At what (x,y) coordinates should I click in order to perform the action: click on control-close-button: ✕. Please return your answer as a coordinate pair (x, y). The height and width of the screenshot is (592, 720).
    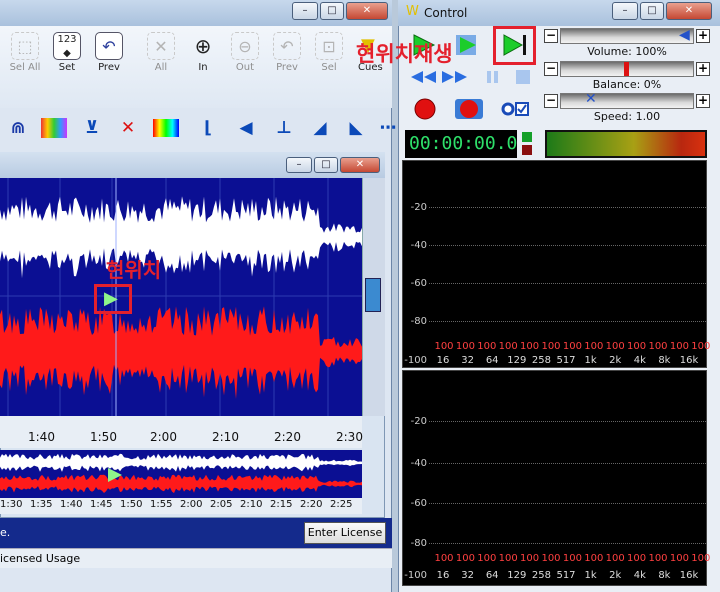
    Looking at the image, I should click on (689, 11).